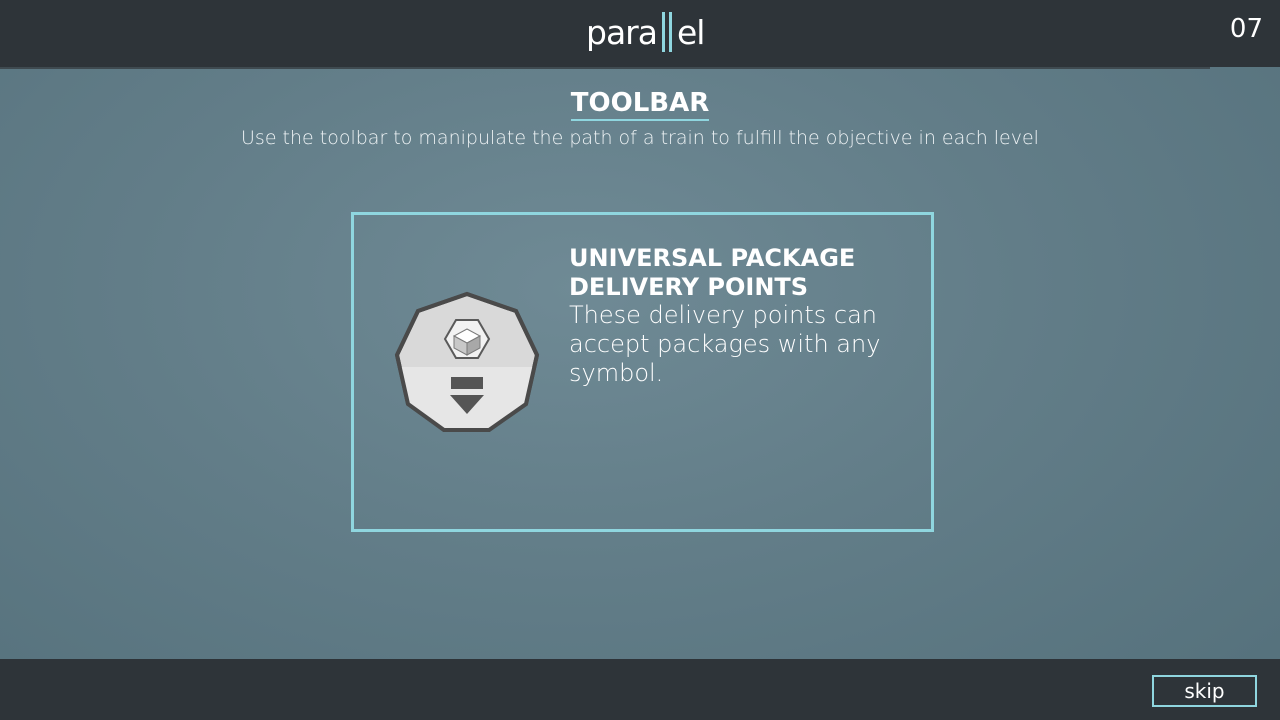  I want to click on tutorial-title-text: TOOLBAR, so click(640, 104).